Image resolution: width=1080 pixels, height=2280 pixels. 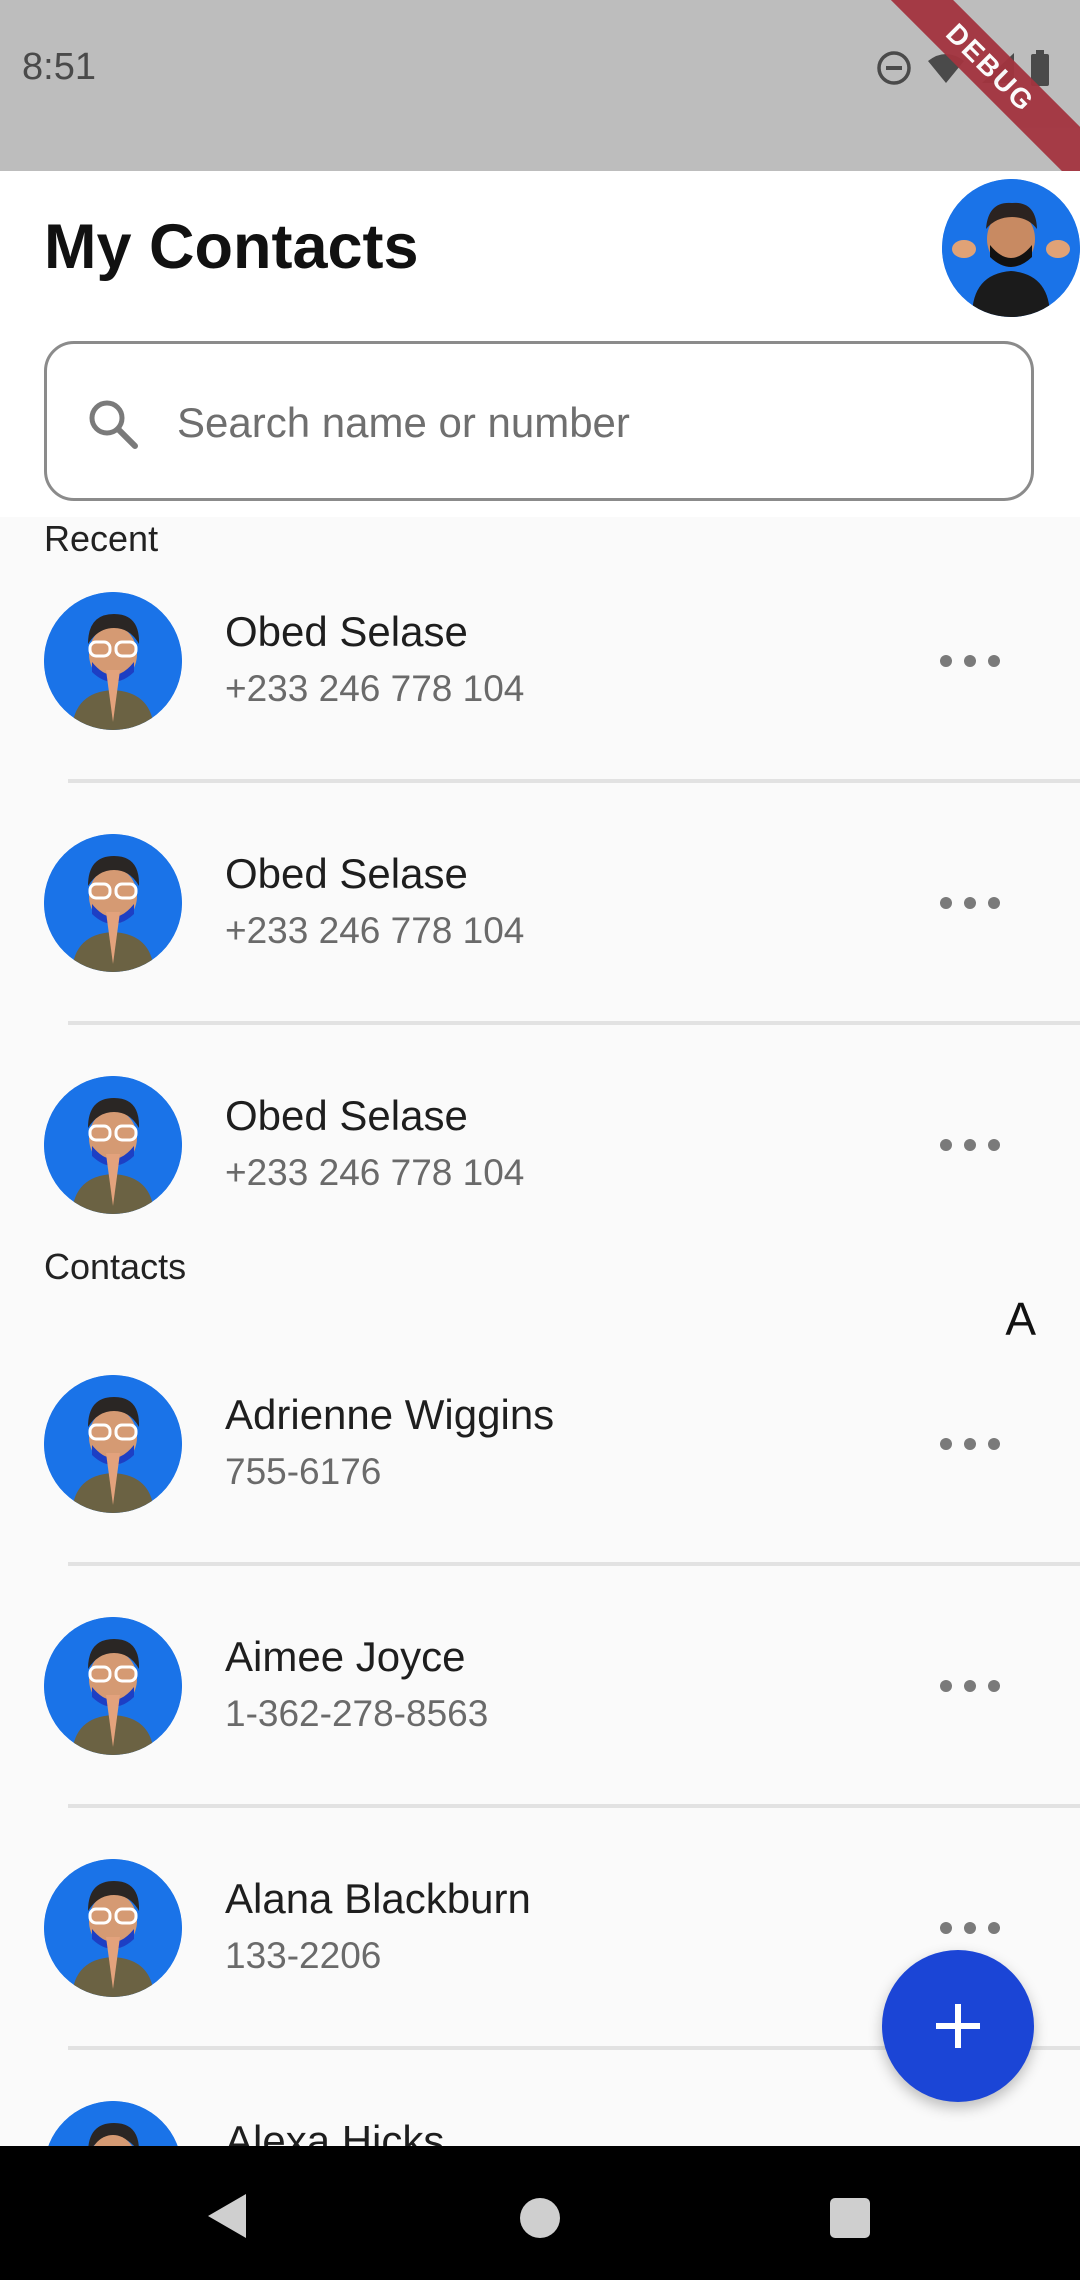 I want to click on system-nav-bar, so click(x=540, y=2213).